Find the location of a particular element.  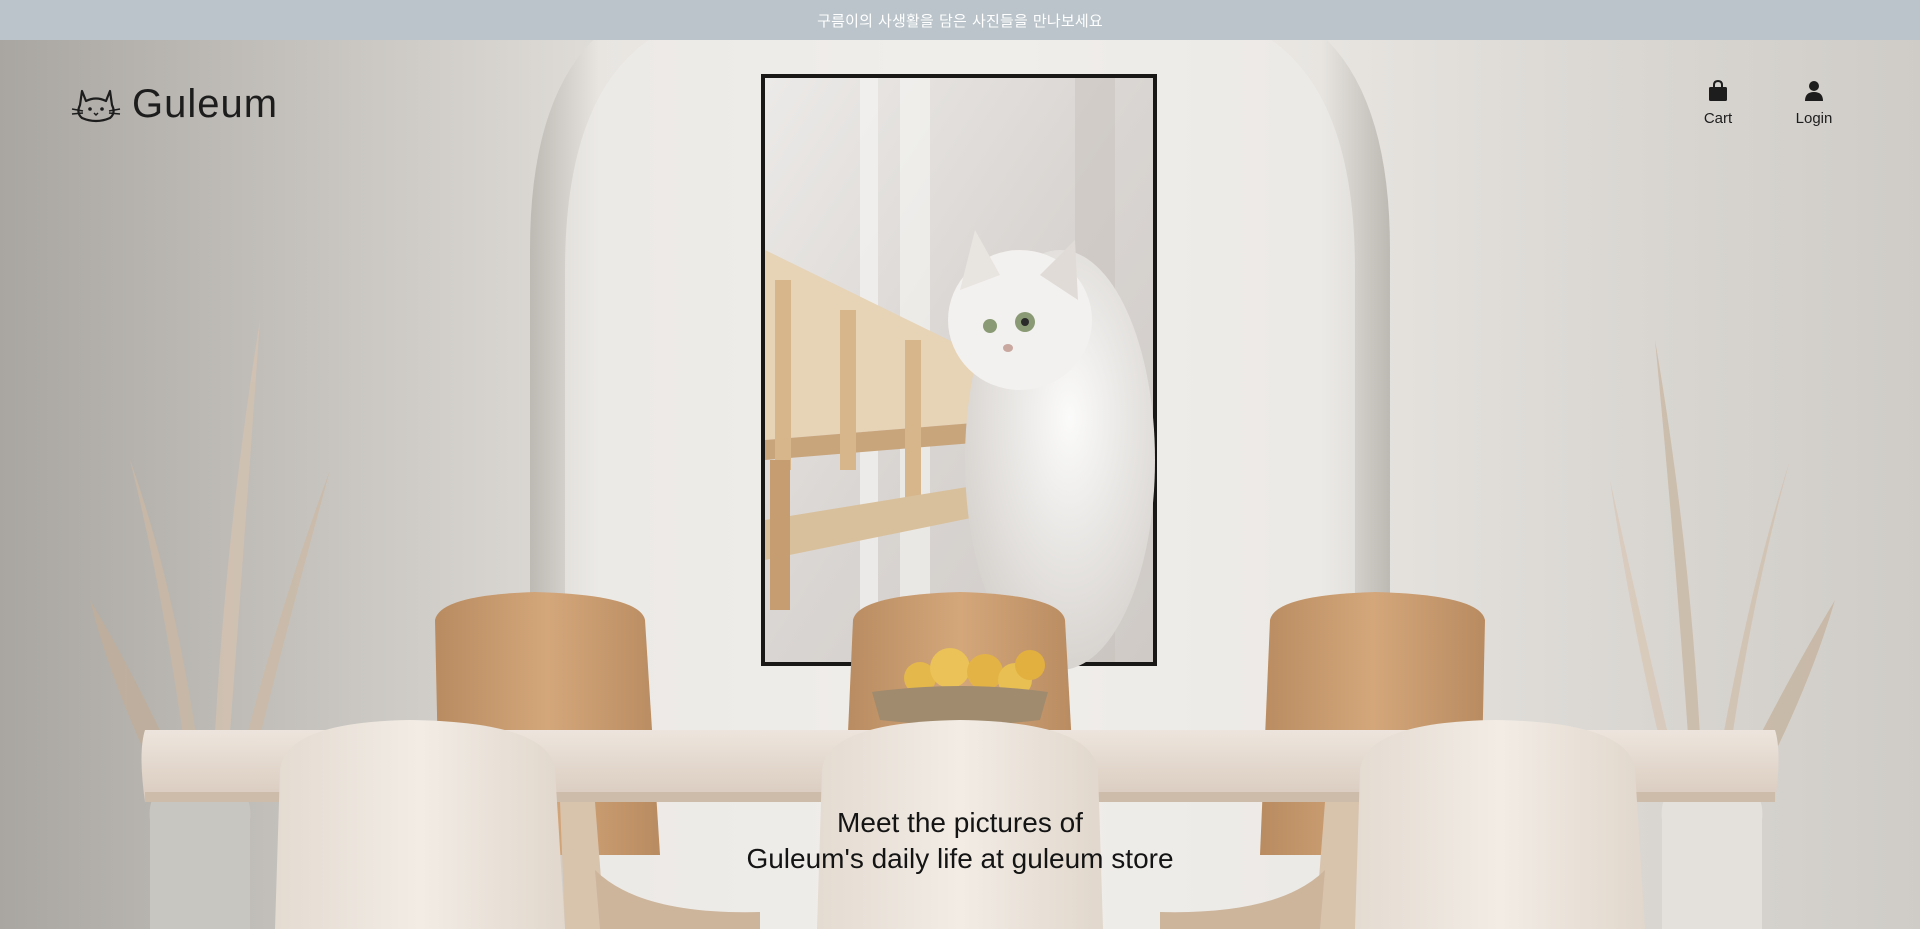

login-label: Login is located at coordinates (1814, 118).